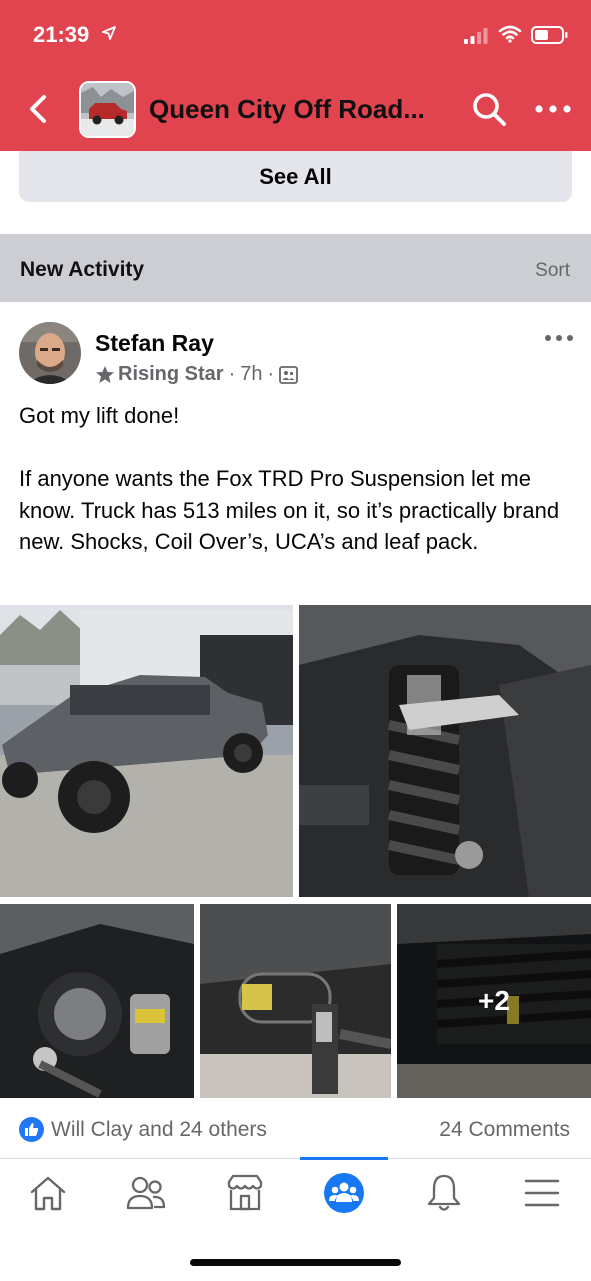 This screenshot has height=1281, width=591. I want to click on more-icon, so click(553, 109).